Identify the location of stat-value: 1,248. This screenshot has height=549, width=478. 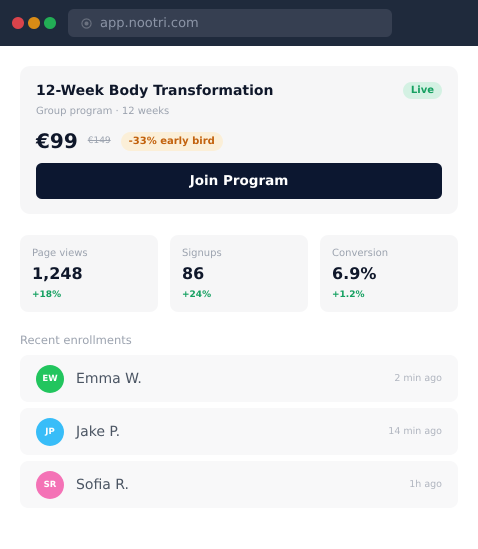
(57, 273).